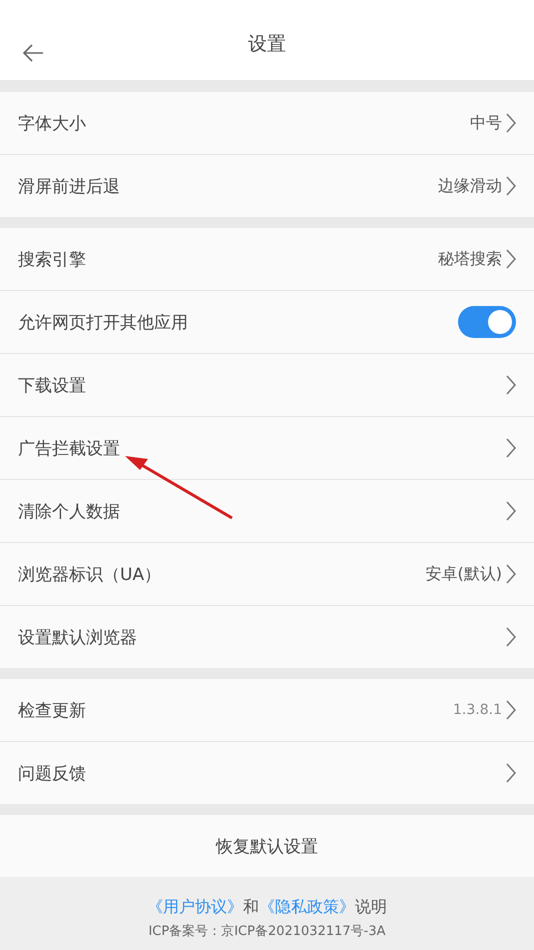 The image size is (534, 950). I want to click on setting-value: 安卓(默认), so click(464, 574).